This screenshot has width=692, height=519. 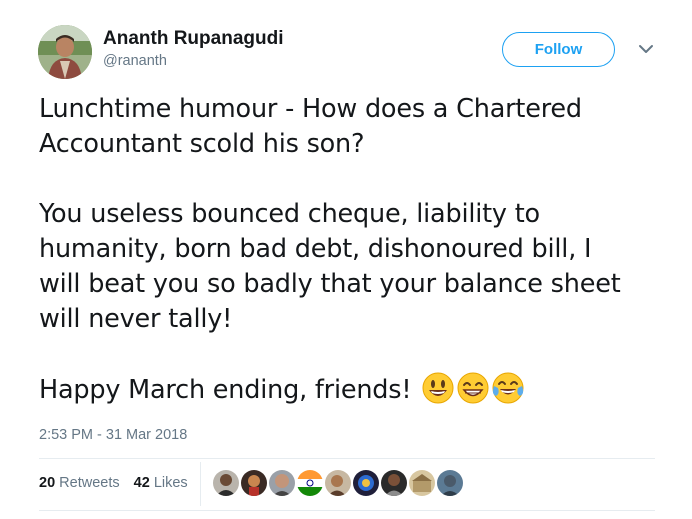 What do you see at coordinates (438, 388) in the screenshot?
I see `smiley-emoji-icon` at bounding box center [438, 388].